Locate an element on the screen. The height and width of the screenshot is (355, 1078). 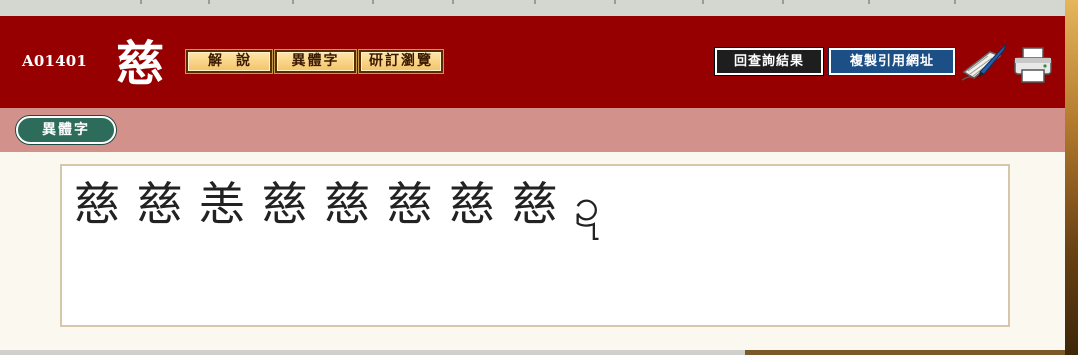
tab-research-browse: 研訂瀏覽 is located at coordinates (401, 61).